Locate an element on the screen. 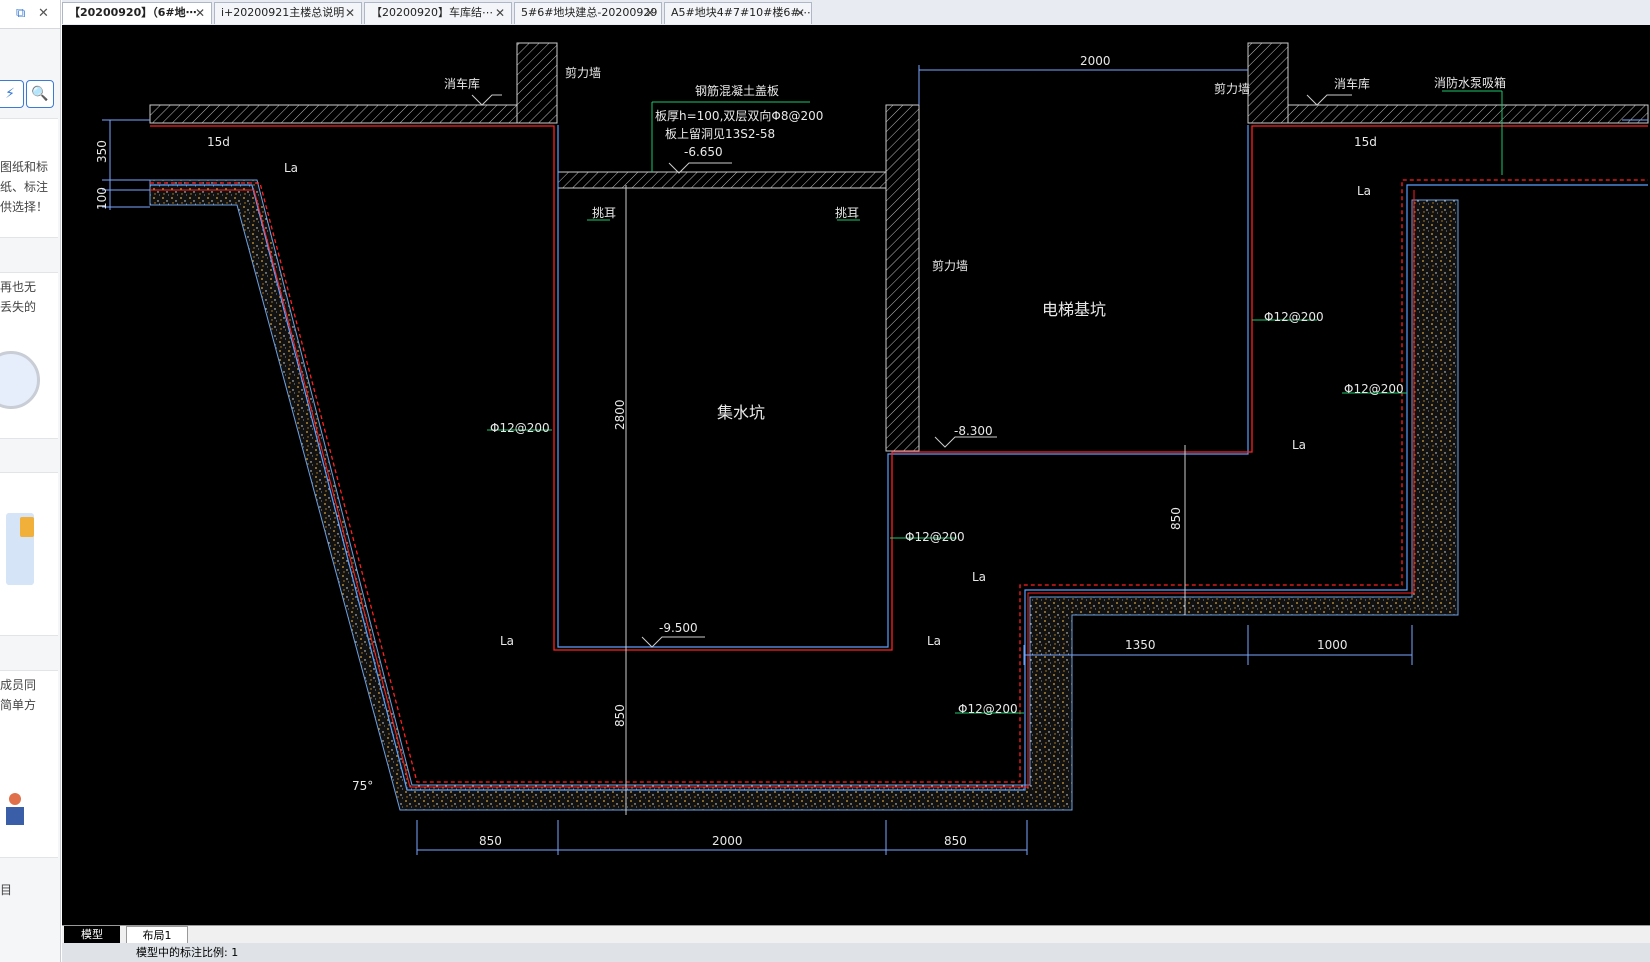  label-la-6: La is located at coordinates (1364, 191).